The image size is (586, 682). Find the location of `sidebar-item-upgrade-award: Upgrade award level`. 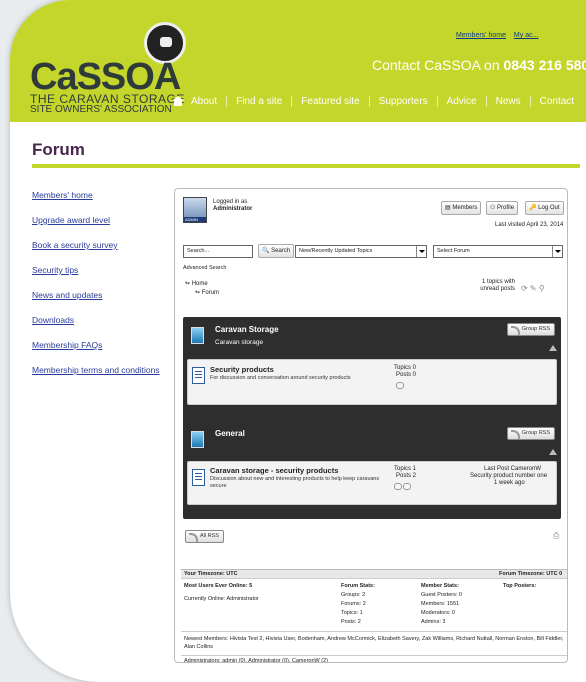

sidebar-item-upgrade-award: Upgrade award level is located at coordinates (96, 220).